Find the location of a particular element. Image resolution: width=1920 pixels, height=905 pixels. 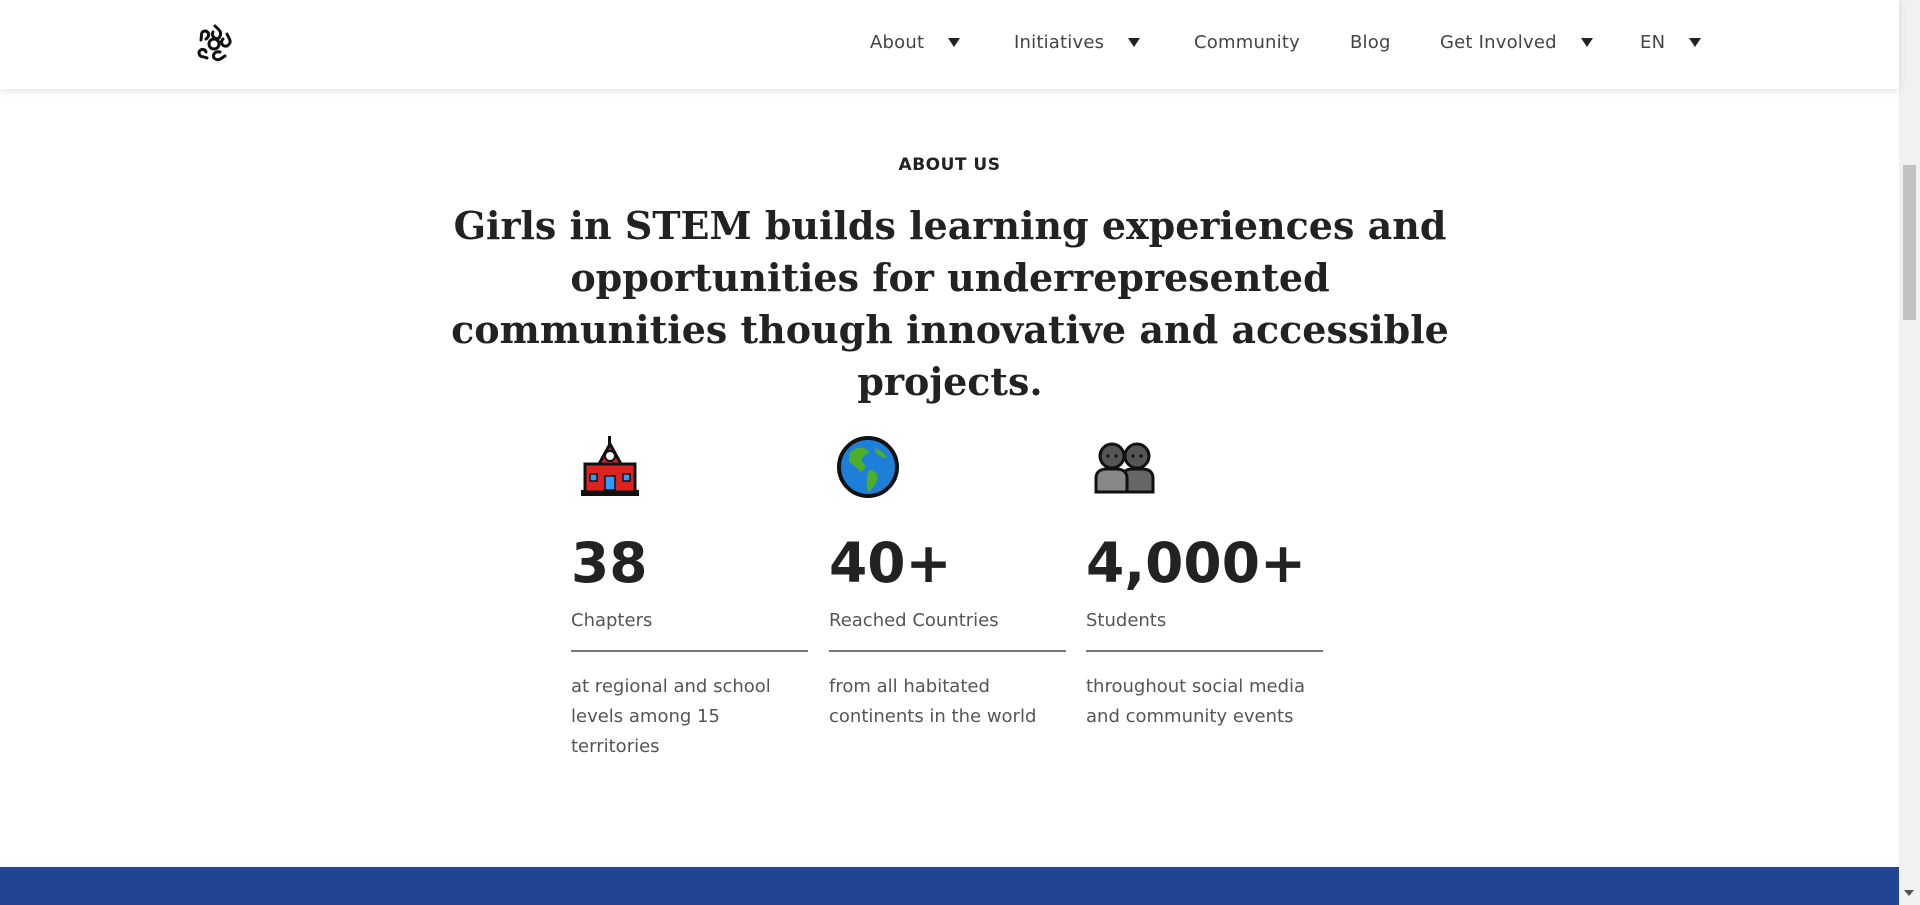

scrollbar-thumb is located at coordinates (1909, 242).